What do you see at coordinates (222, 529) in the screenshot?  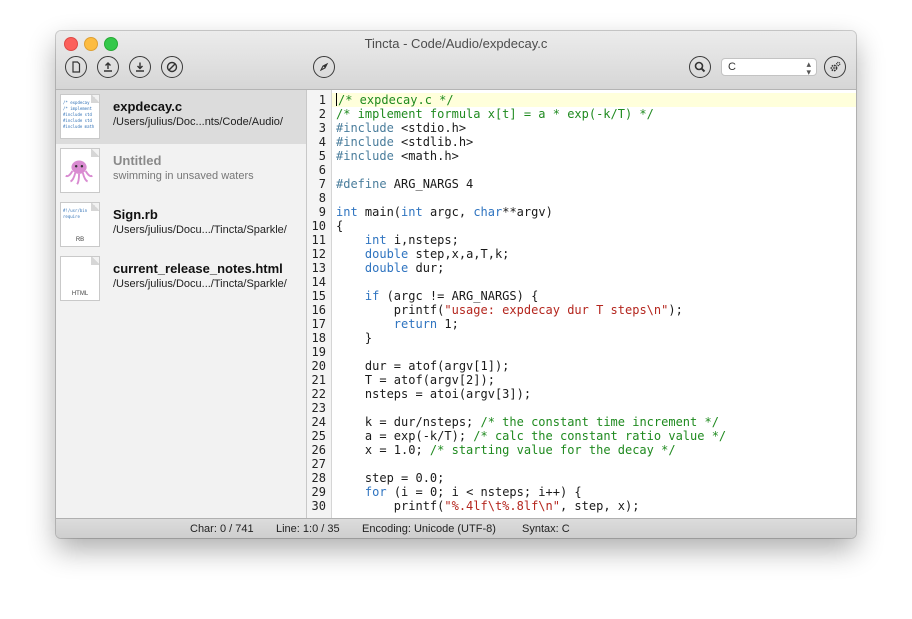 I see `char-count-status: Char: 0 / 741` at bounding box center [222, 529].